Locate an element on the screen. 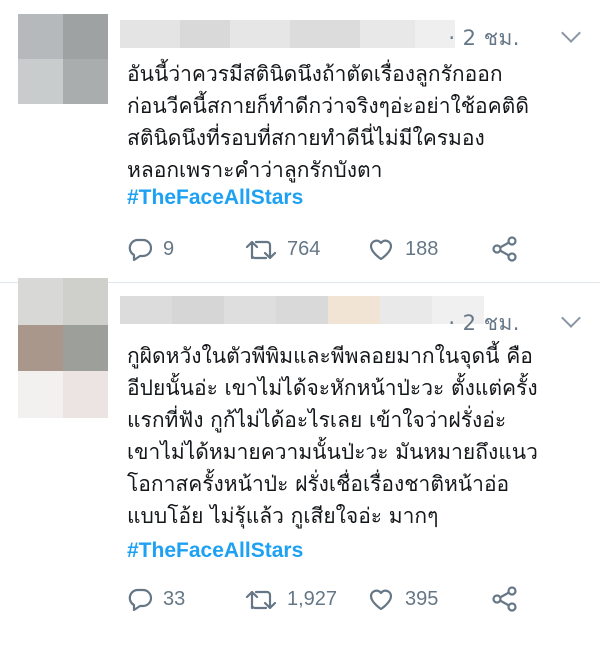 The image size is (600, 648). like-button: 395 is located at coordinates (402, 599).